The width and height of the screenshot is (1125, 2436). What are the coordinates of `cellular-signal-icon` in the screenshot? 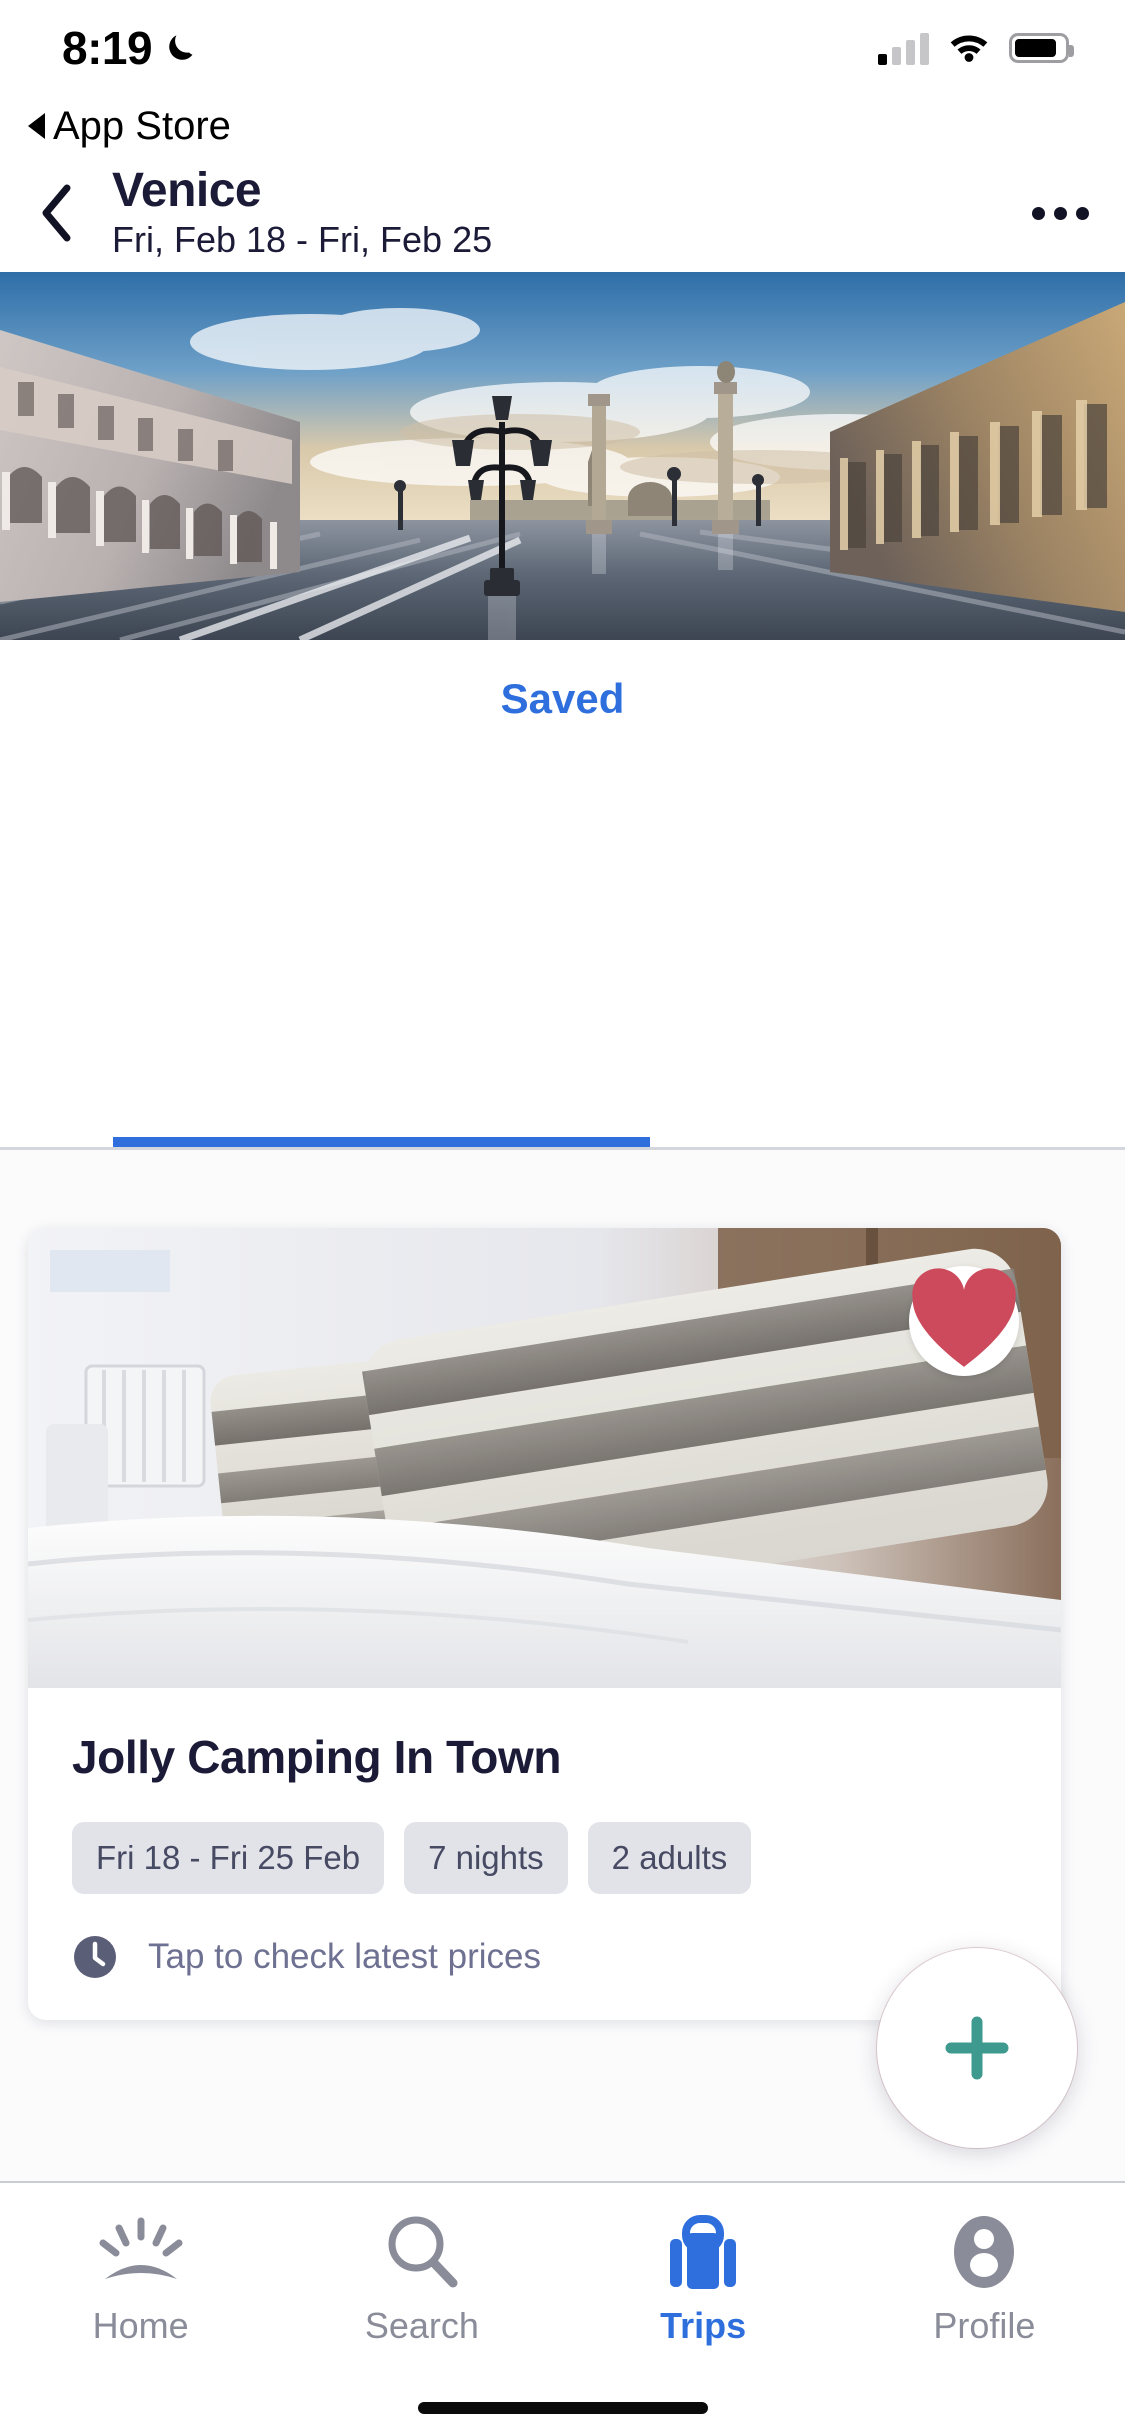 It's located at (903, 48).